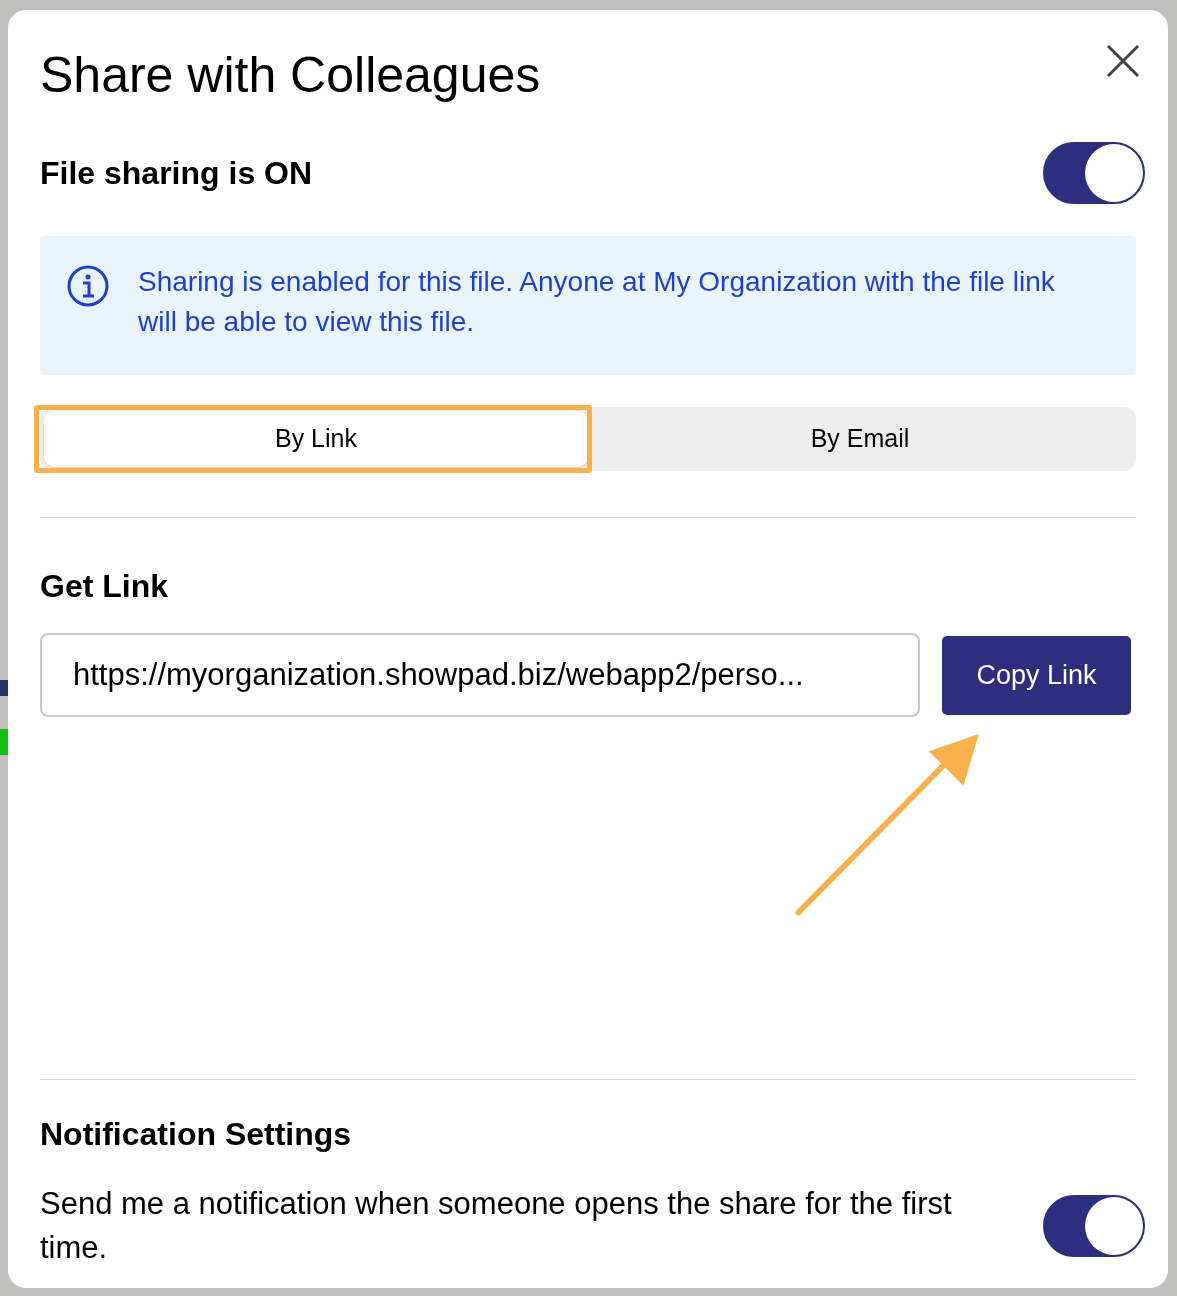 This screenshot has height=1296, width=1177. What do you see at coordinates (1036, 675) in the screenshot?
I see `copy-link-button: Copy Link` at bounding box center [1036, 675].